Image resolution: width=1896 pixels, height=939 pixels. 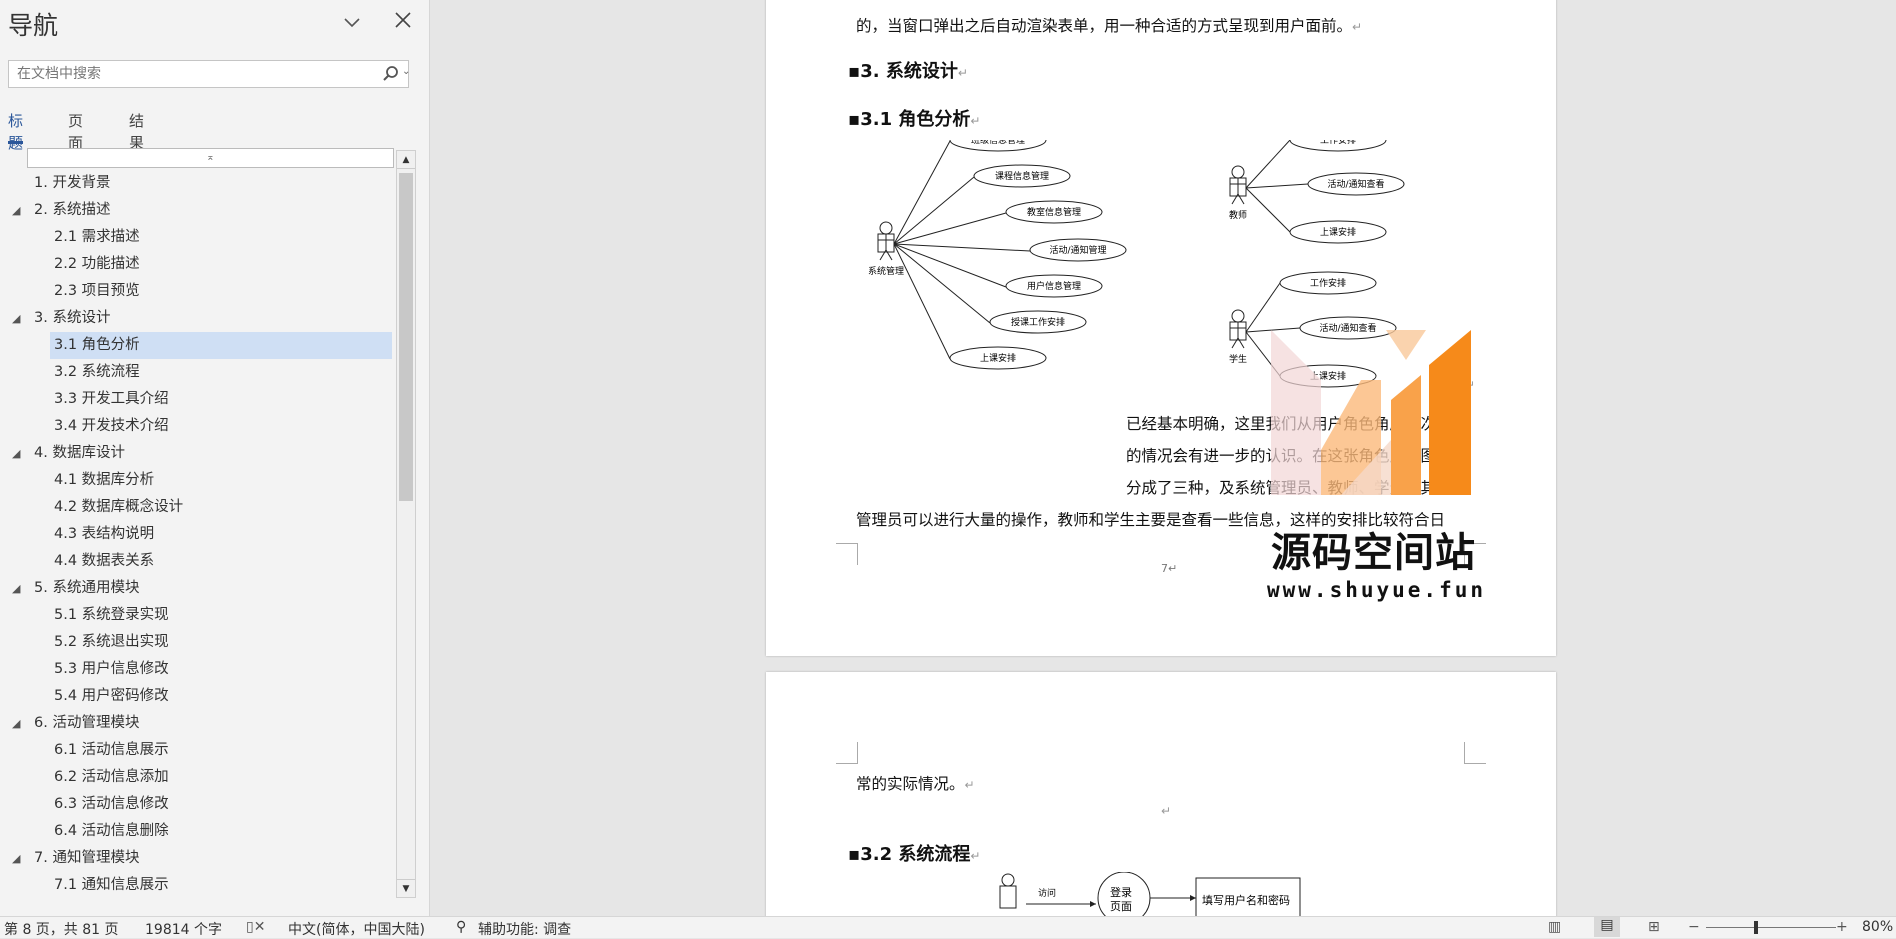 I want to click on outline-item: 6.2 活动信息添加, so click(x=198, y=777).